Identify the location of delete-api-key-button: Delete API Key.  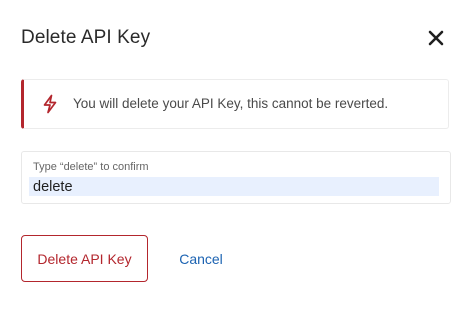
(84, 258).